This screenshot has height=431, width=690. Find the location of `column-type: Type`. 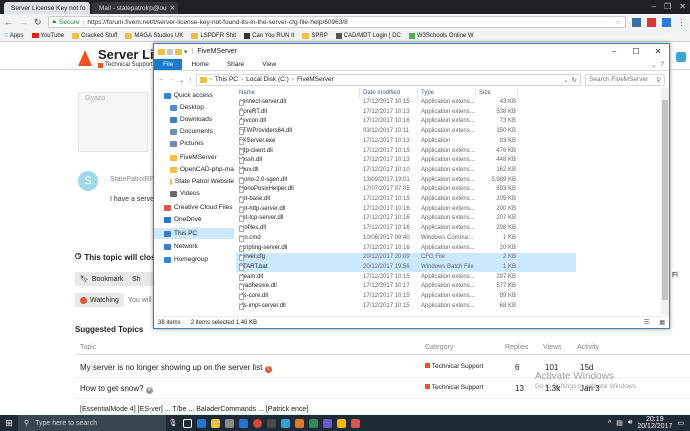

column-type: Type is located at coordinates (447, 93).